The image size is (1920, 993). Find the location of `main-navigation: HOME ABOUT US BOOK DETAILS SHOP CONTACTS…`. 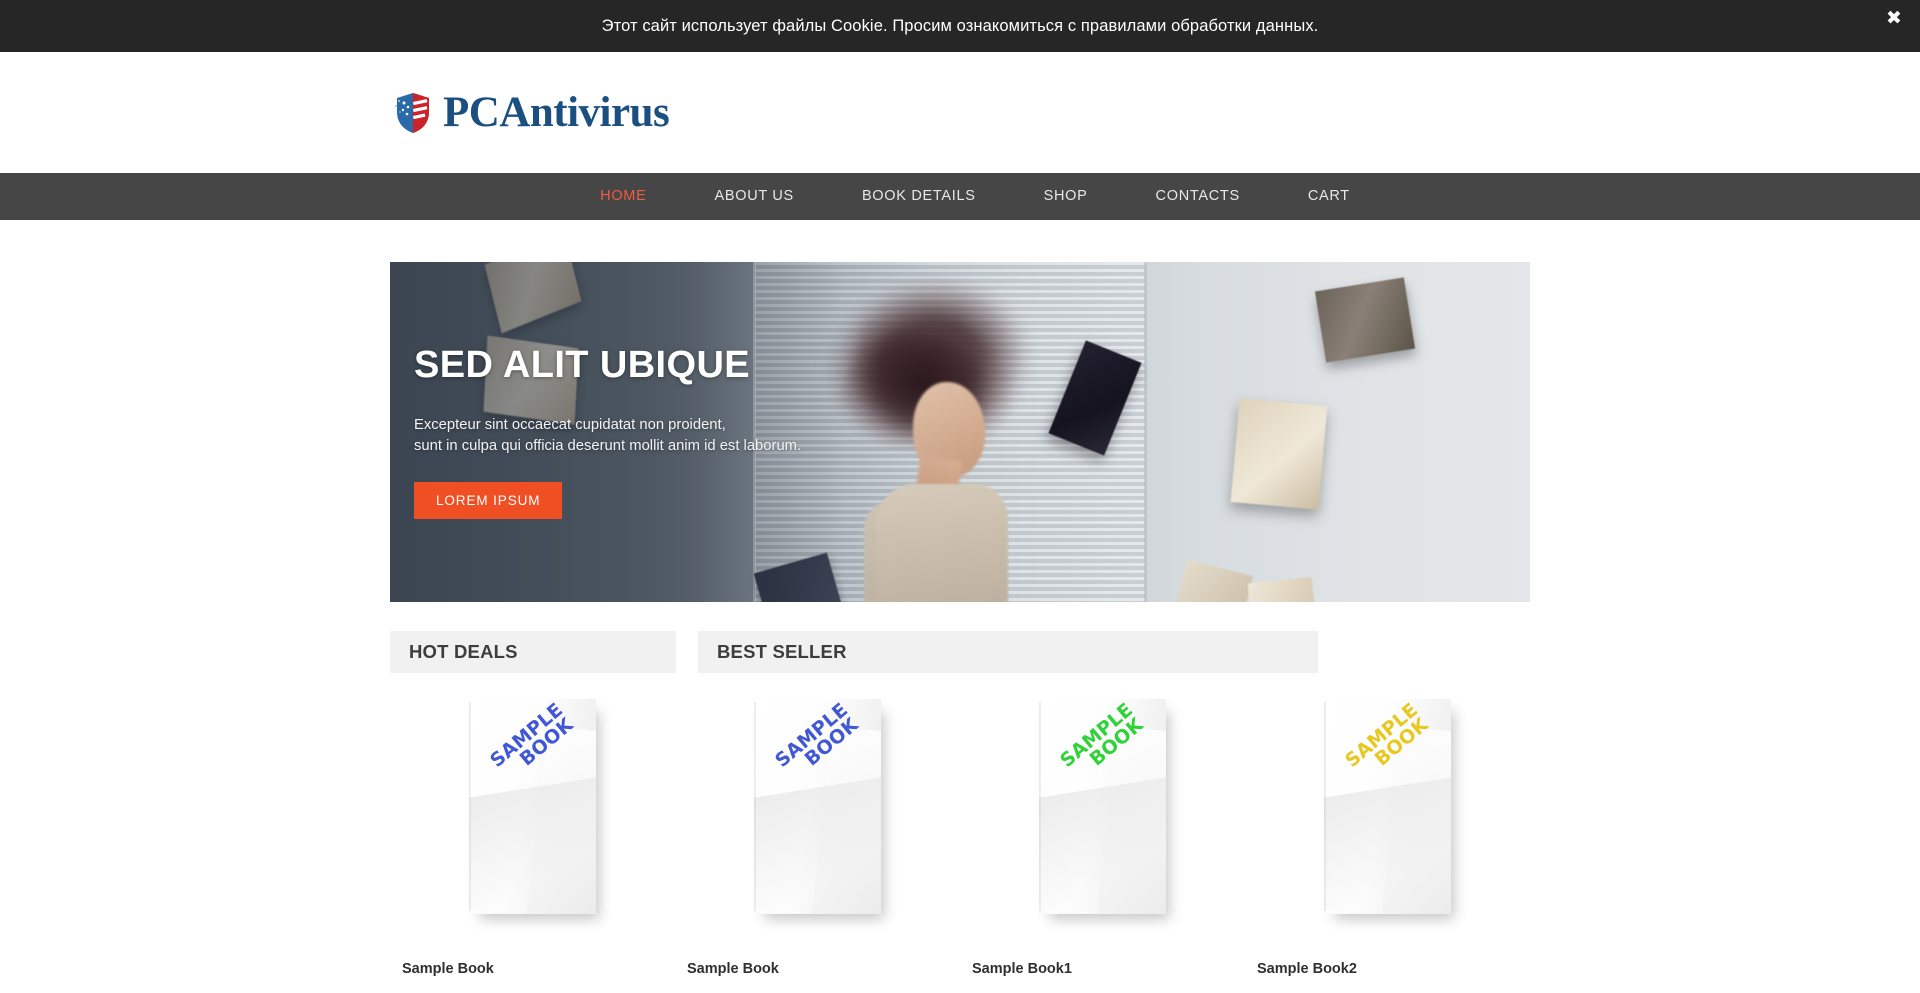

main-navigation: HOME ABOUT US BOOK DETAILS SHOP CONTACTS… is located at coordinates (960, 196).